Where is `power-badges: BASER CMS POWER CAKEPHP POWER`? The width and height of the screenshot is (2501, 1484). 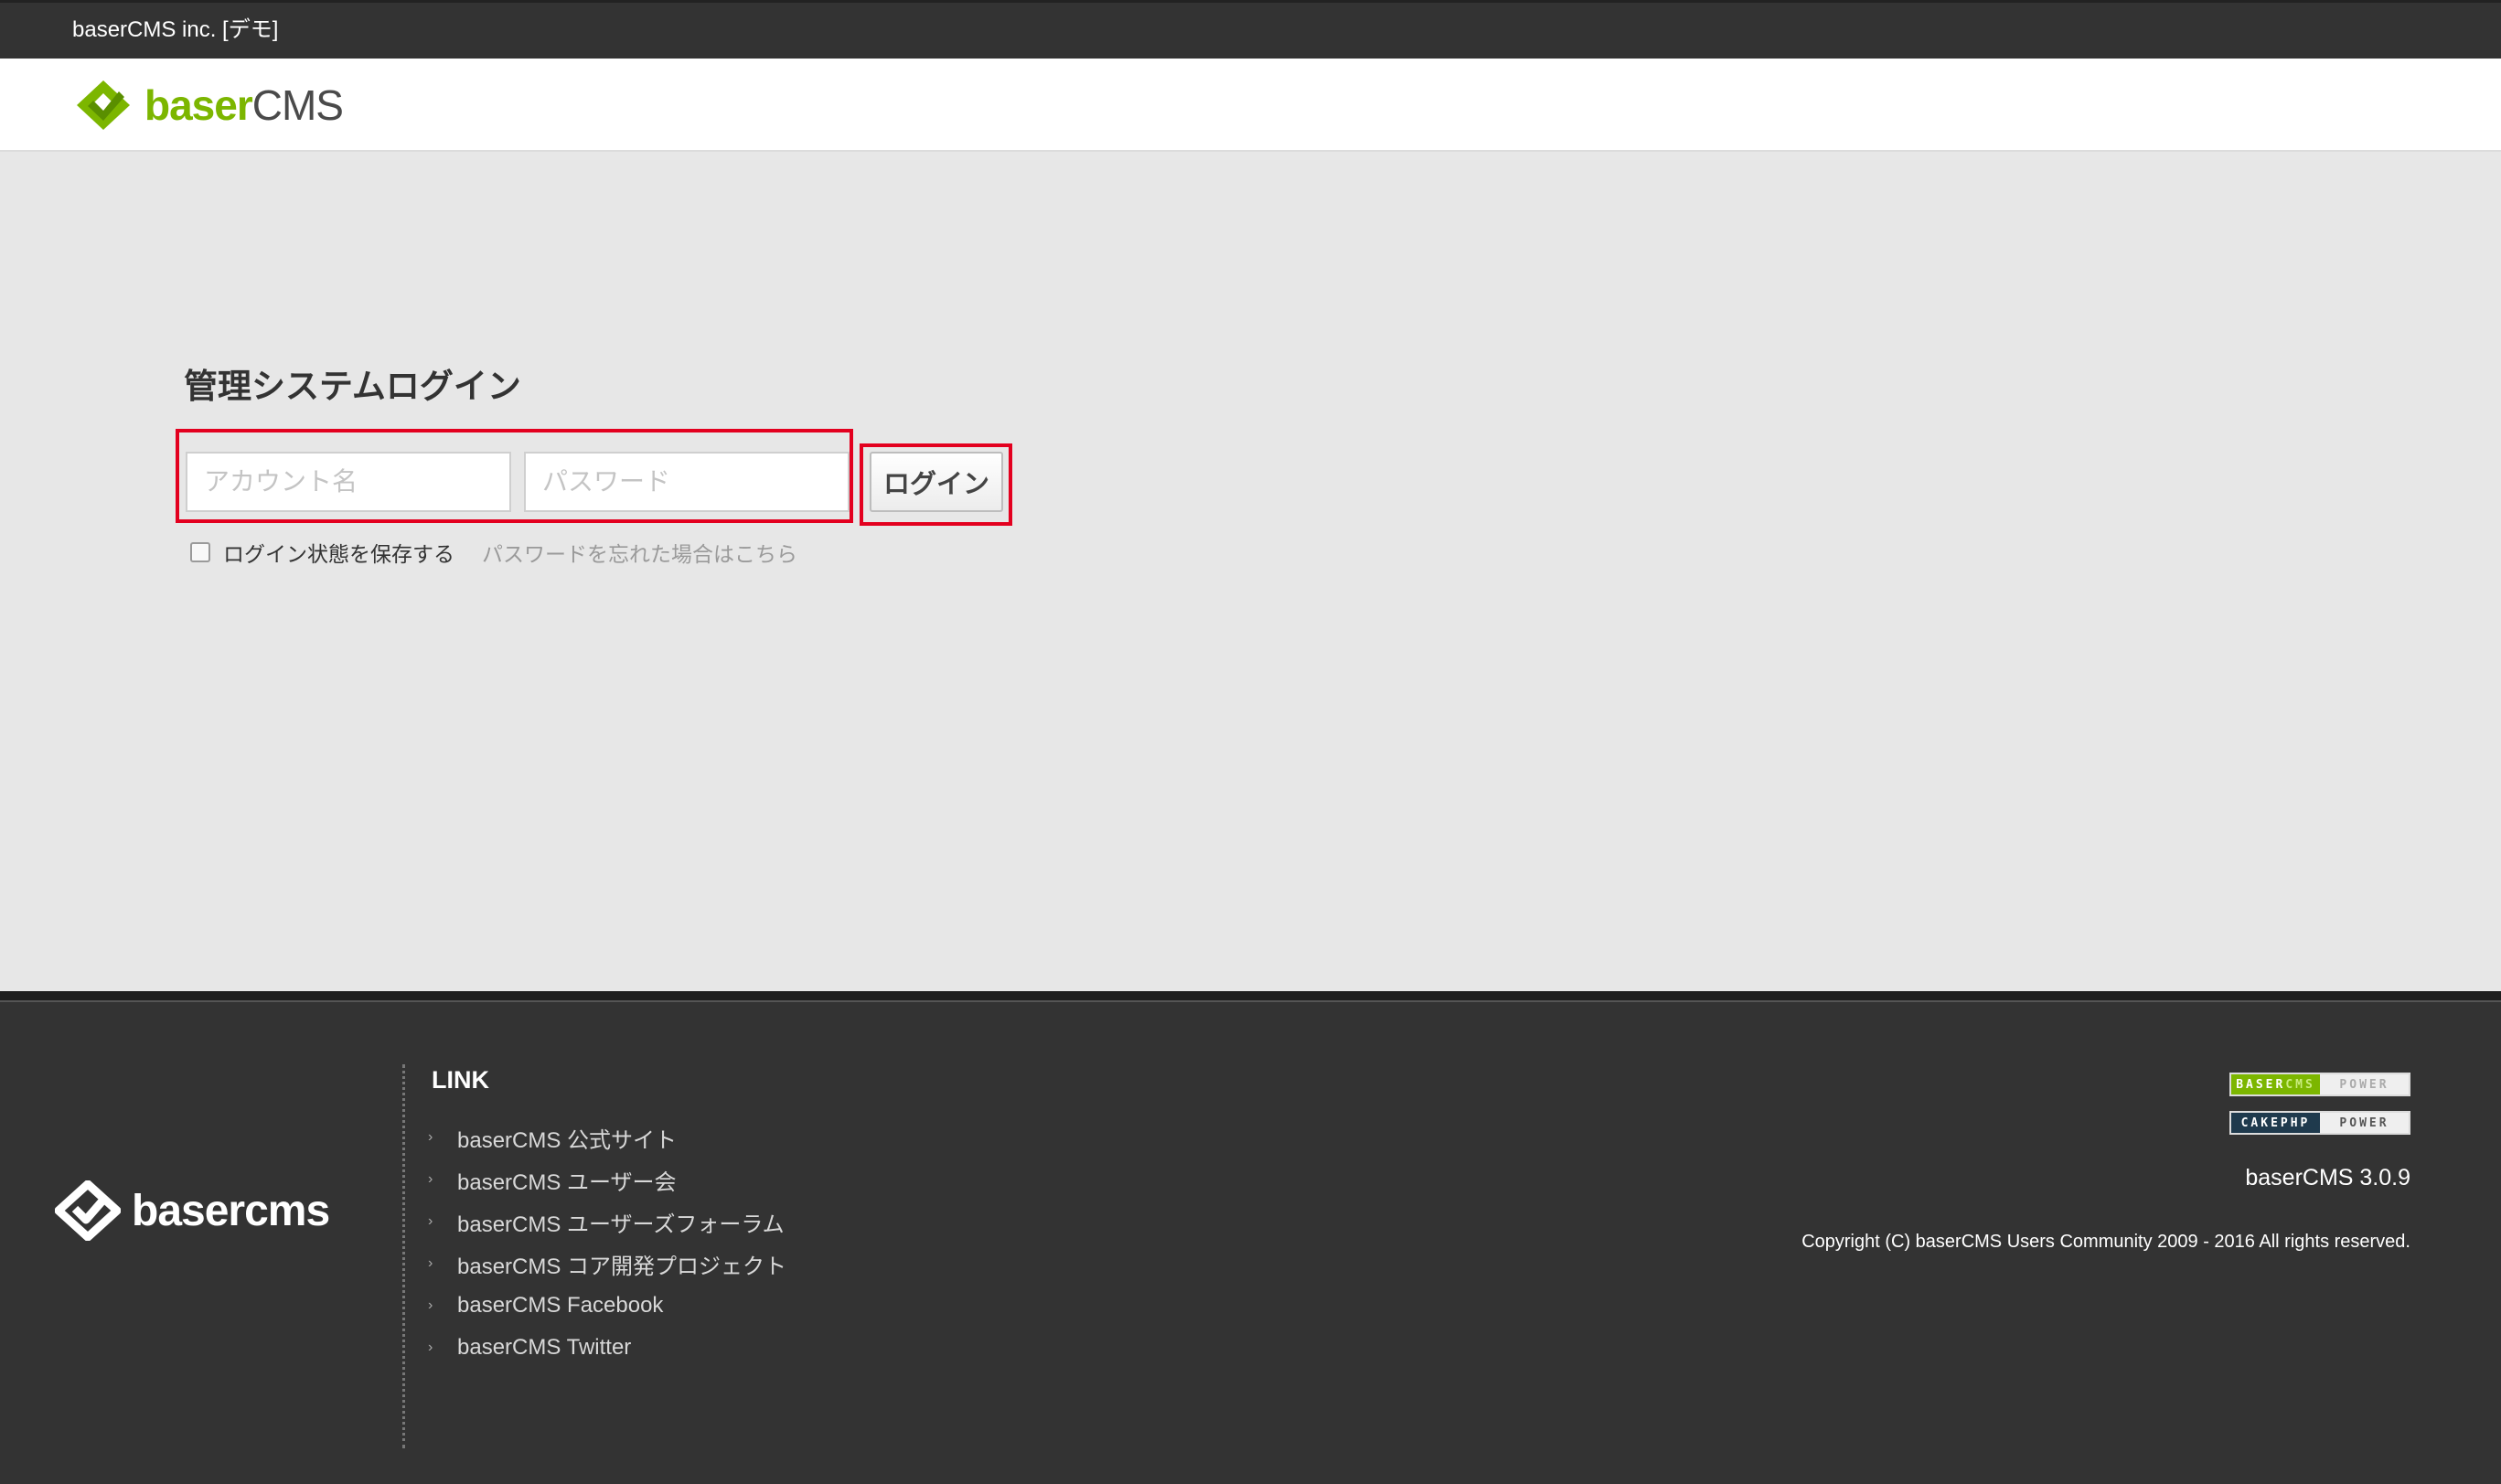 power-badges: BASER CMS POWER CAKEPHP POWER is located at coordinates (2319, 1111).